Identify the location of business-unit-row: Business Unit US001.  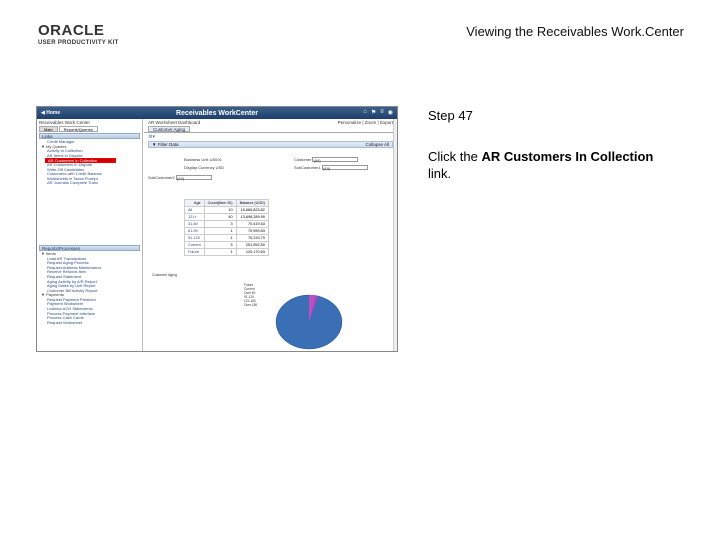
(203, 159).